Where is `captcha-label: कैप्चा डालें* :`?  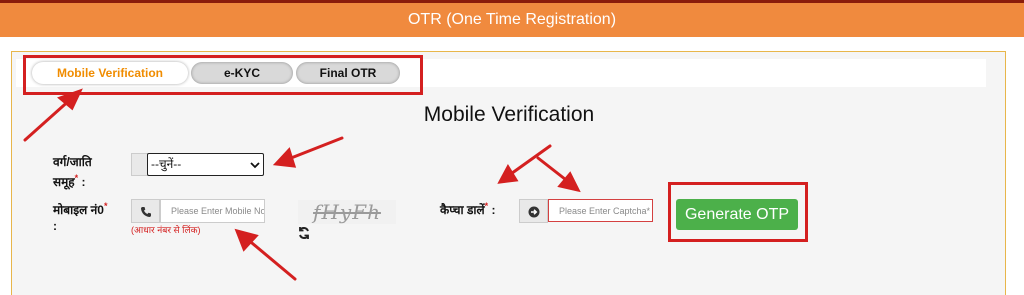
captcha-label: कैप्चा डालें* : is located at coordinates (475, 208).